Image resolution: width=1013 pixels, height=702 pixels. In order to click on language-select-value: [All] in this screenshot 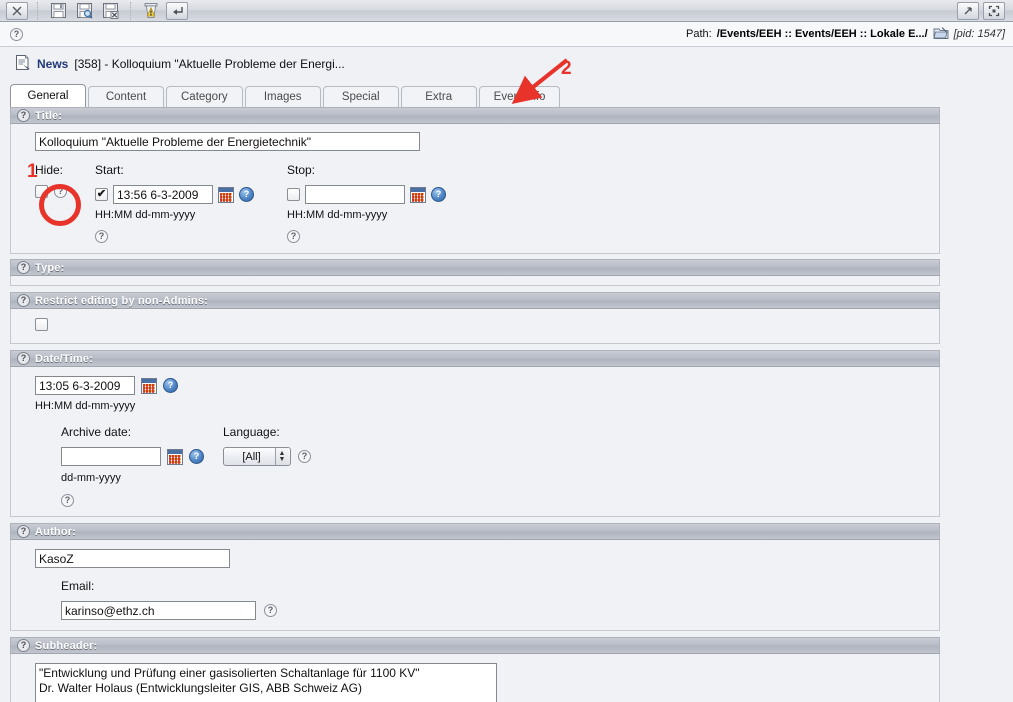, I will do `click(251, 456)`.